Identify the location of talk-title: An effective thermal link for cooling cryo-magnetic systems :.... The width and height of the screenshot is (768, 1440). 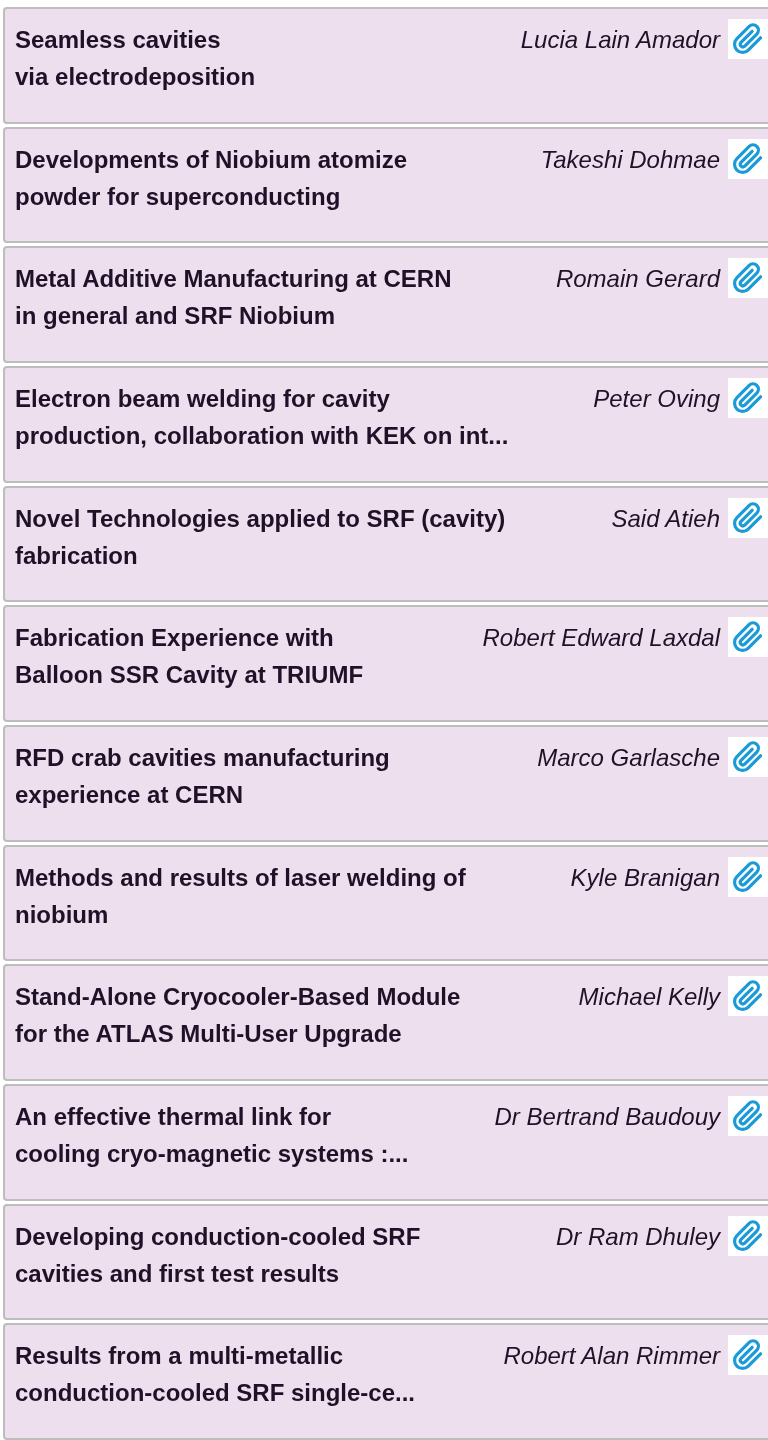
(212, 1136).